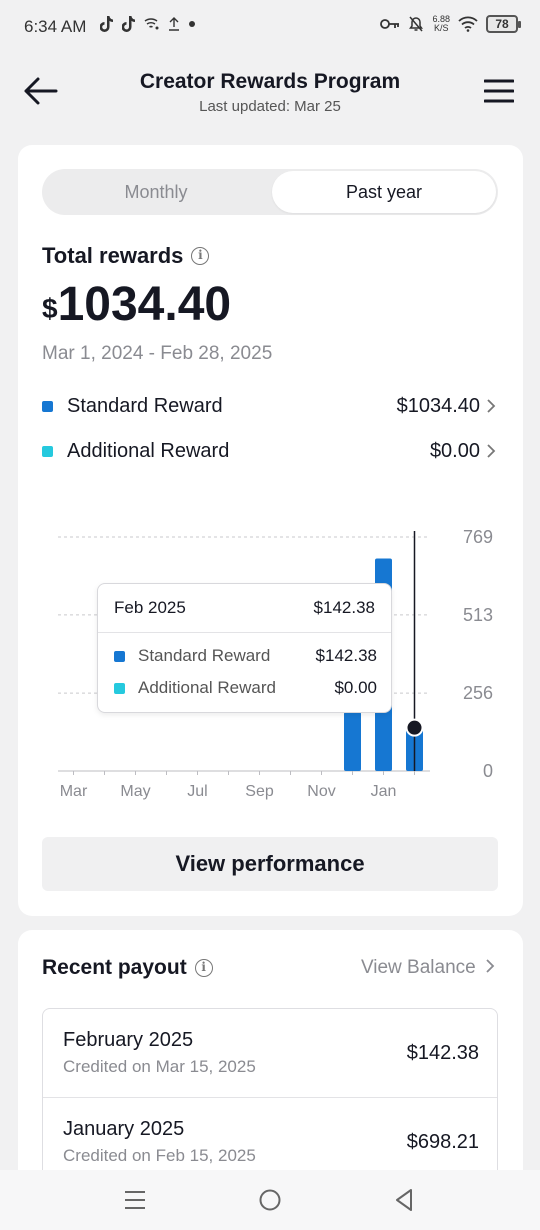  I want to click on status-right-icons: 6.88 K/S 78, so click(450, 23).